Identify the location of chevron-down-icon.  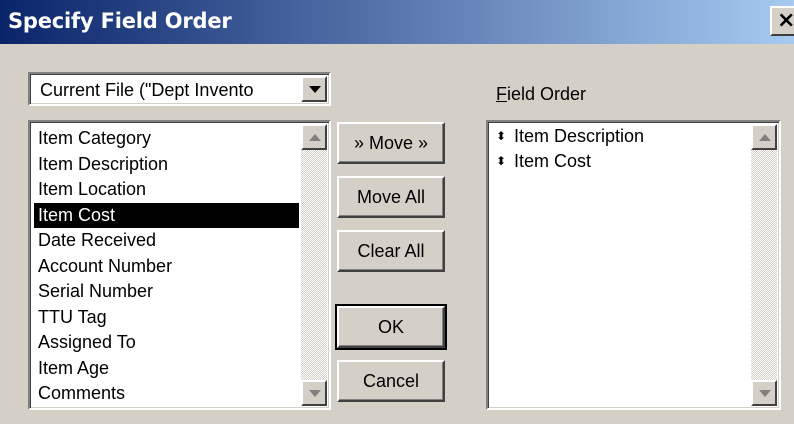
(315, 89).